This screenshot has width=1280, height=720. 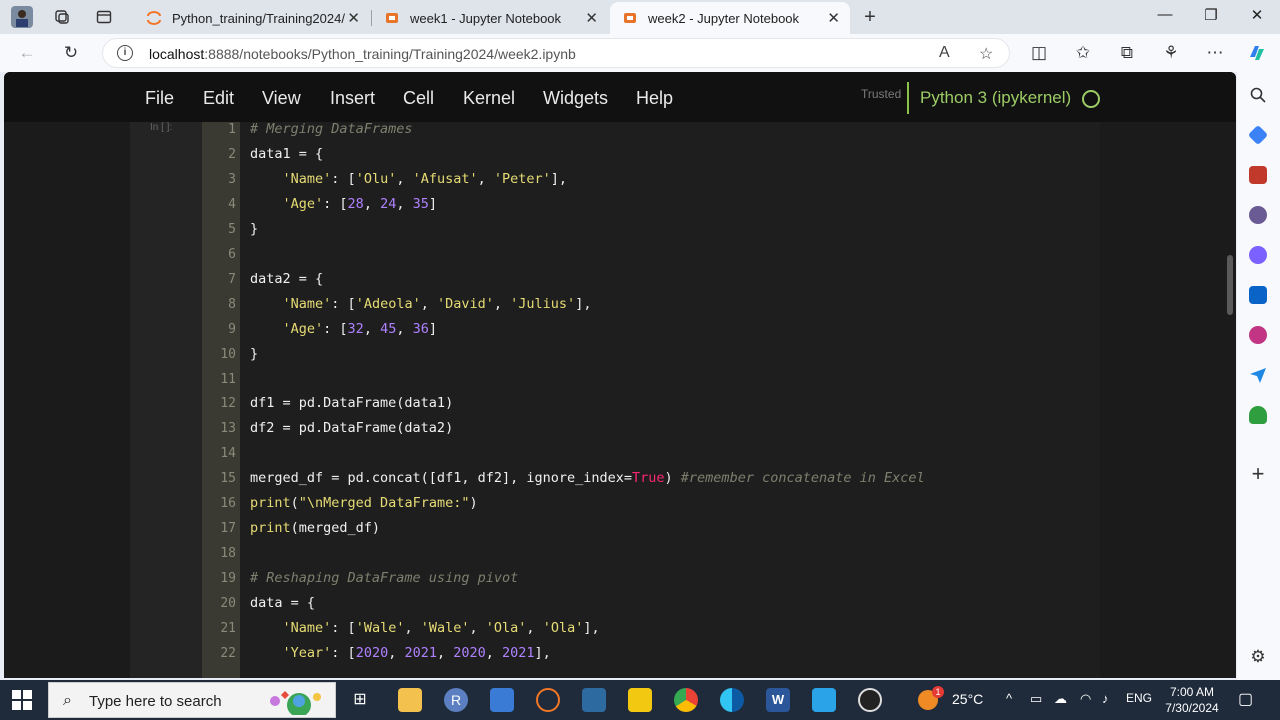 I want to click on sidebar-designer-icon, so click(x=1258, y=335).